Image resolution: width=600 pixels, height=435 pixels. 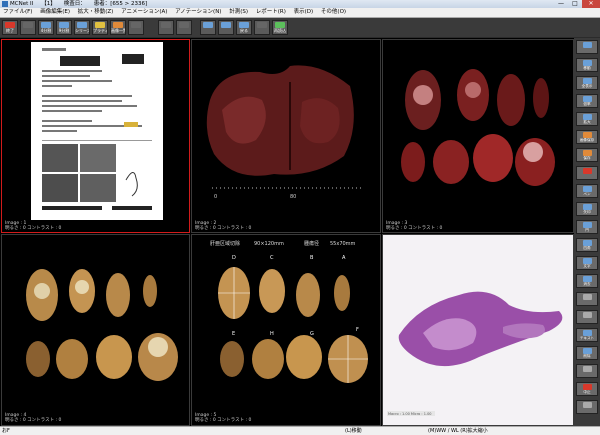 What do you see at coordinates (64, 27) in the screenshot?
I see `toolbar-button-3: 9分割` at bounding box center [64, 27].